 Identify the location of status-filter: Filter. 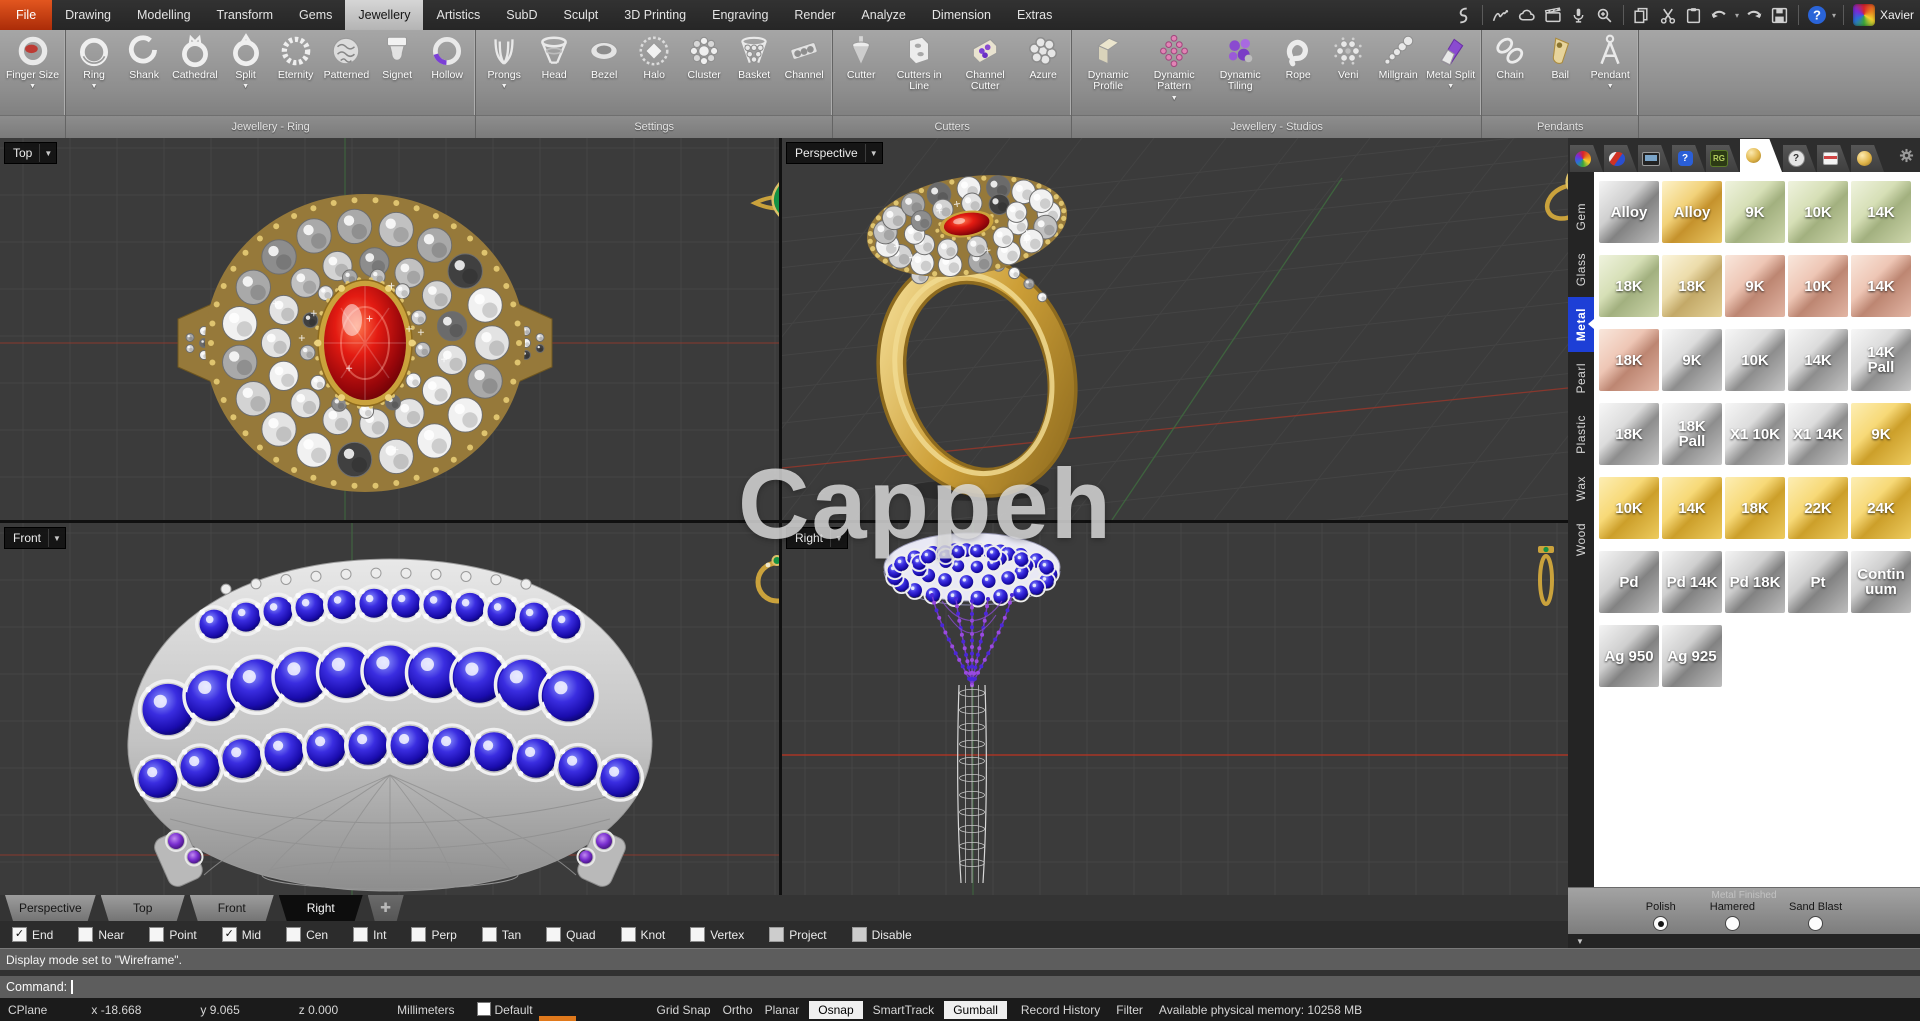
(1129, 1010).